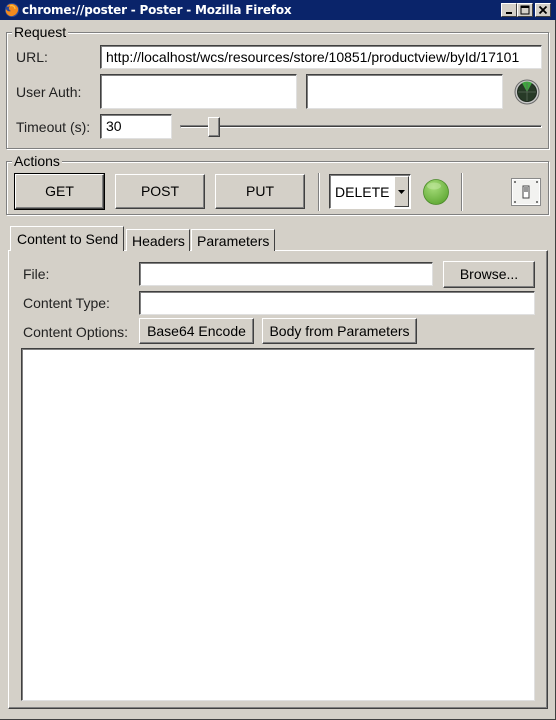 The image size is (556, 720). I want to click on base64-encode-button: Base64 Encode, so click(196, 331).